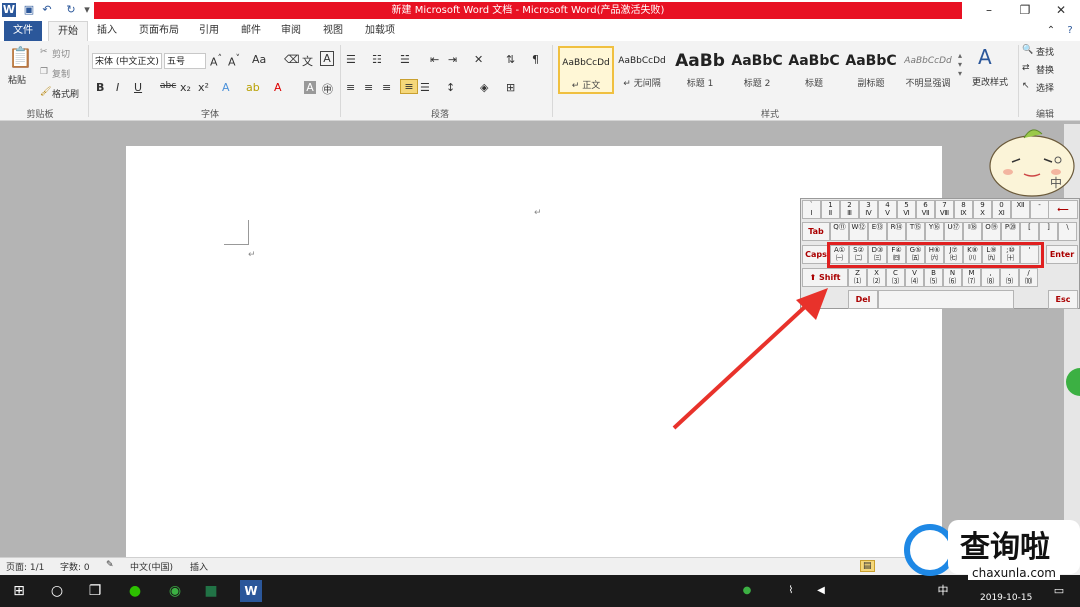  What do you see at coordinates (234, 61) in the screenshot?
I see `shrink-font-icon: A˅` at bounding box center [234, 61].